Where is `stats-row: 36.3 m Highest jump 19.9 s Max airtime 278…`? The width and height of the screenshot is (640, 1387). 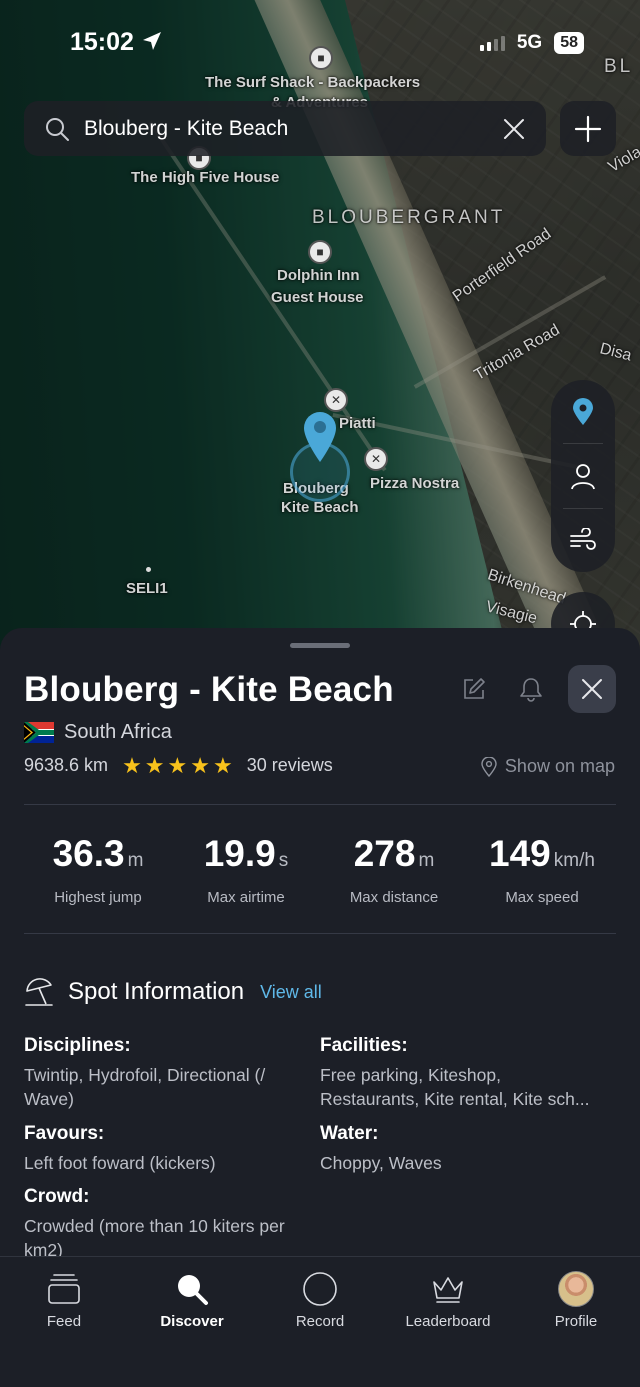 stats-row: 36.3 m Highest jump 19.9 s Max airtime 278… is located at coordinates (320, 869).